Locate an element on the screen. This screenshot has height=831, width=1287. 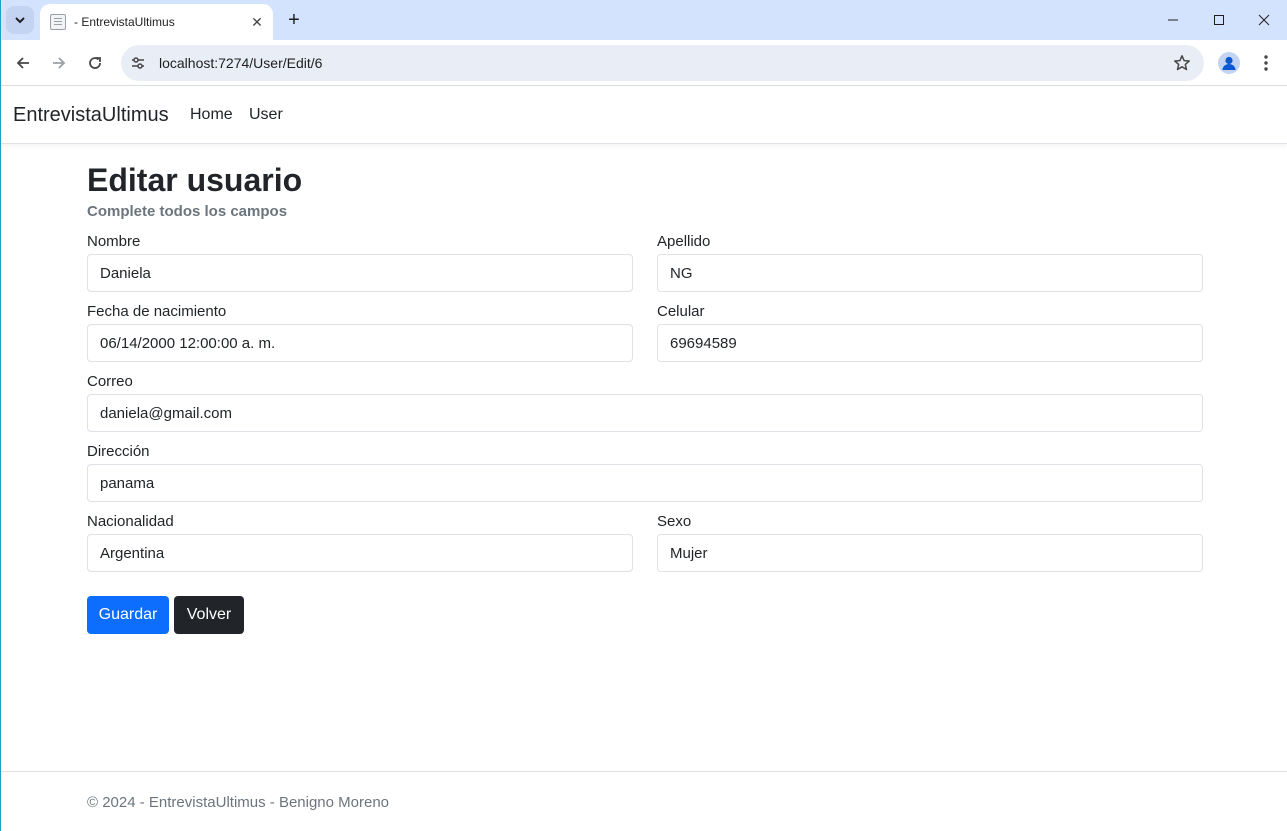
forward-button is located at coordinates (59, 63).